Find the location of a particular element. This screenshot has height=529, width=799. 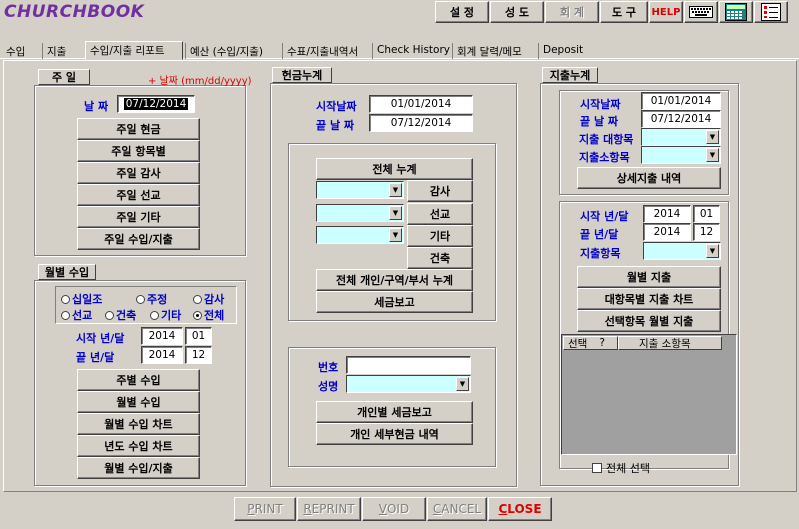

monthly-end-year-input: 2014 is located at coordinates (162, 355).